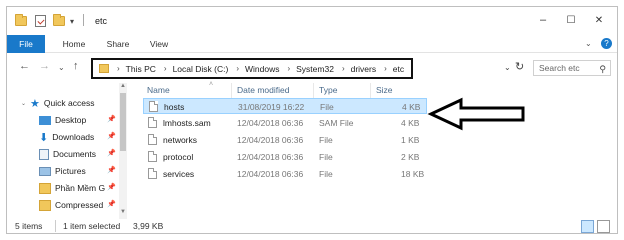 The image size is (624, 240). Describe the element at coordinates (571, 20) in the screenshot. I see `maximize-button: ☐` at that location.